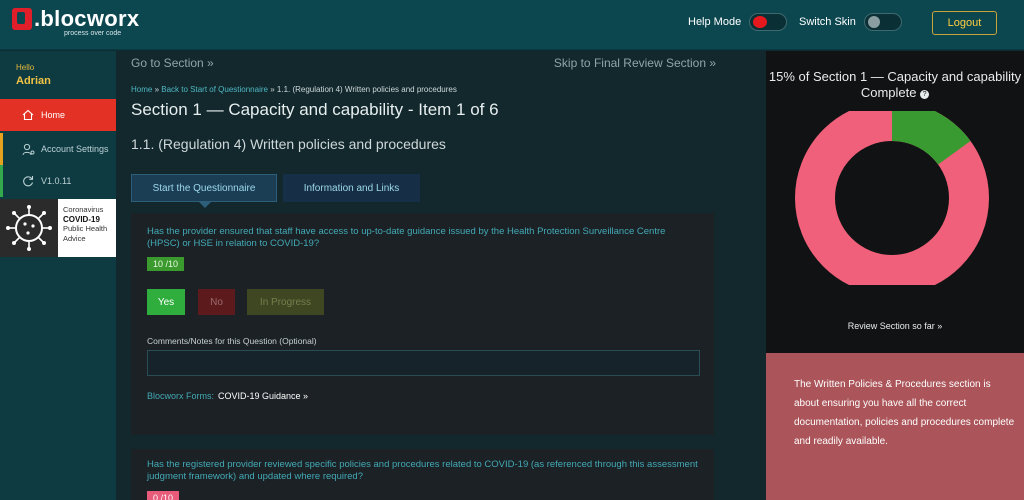  What do you see at coordinates (93, 33) in the screenshot?
I see `logo-tagline: process over code` at bounding box center [93, 33].